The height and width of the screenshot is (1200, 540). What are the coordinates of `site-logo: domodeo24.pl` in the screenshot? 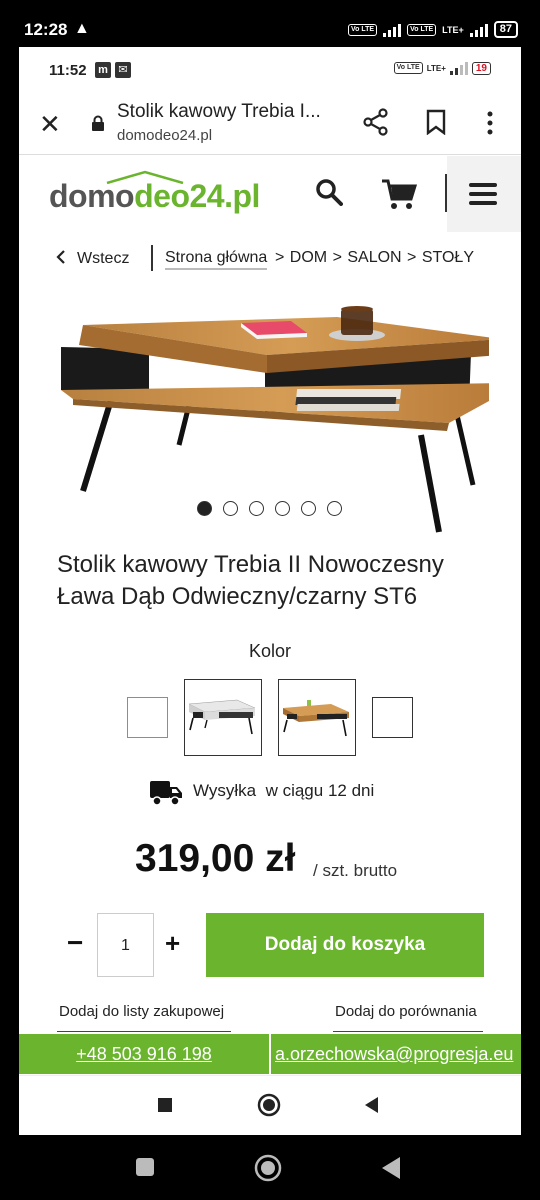 It's located at (154, 196).